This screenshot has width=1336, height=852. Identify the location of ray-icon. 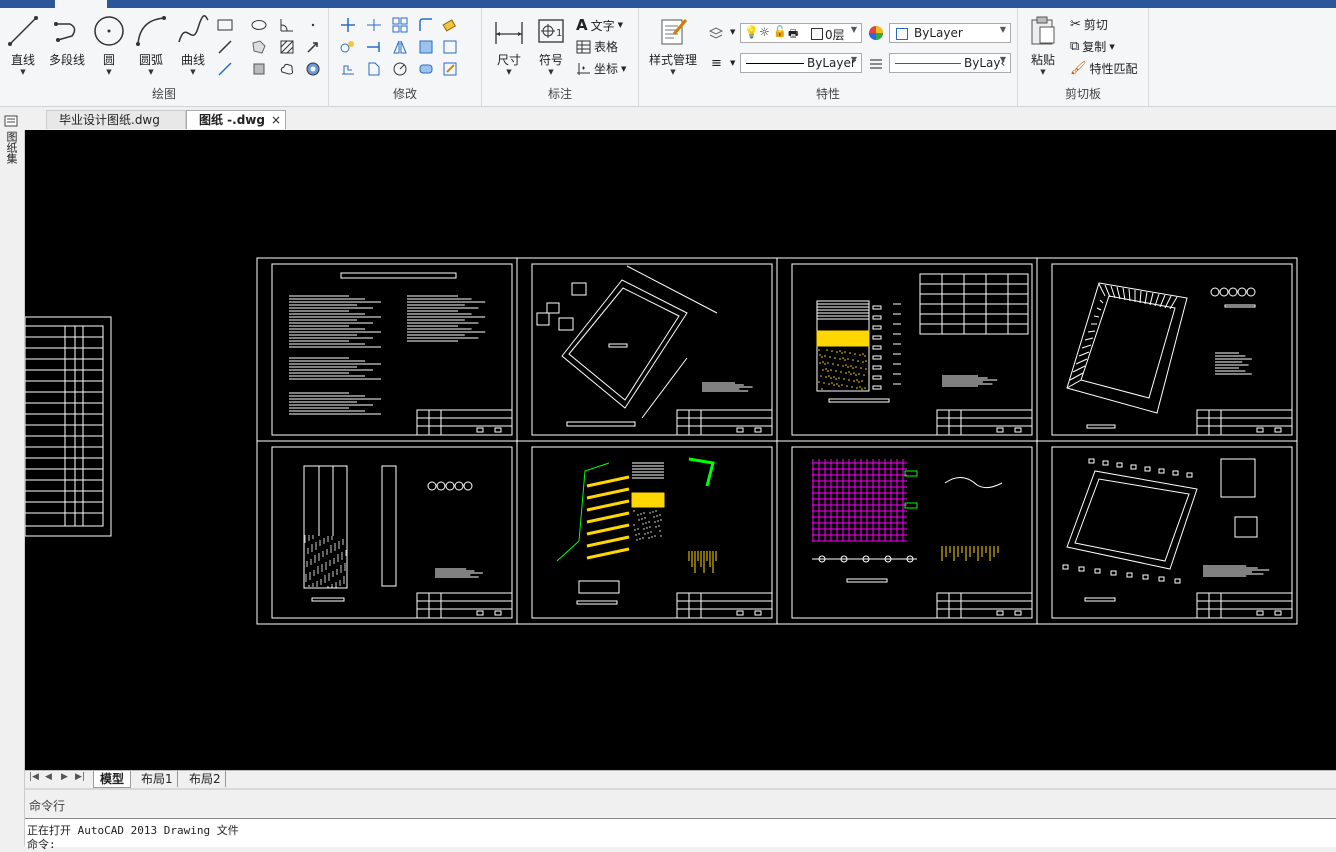
(225, 69).